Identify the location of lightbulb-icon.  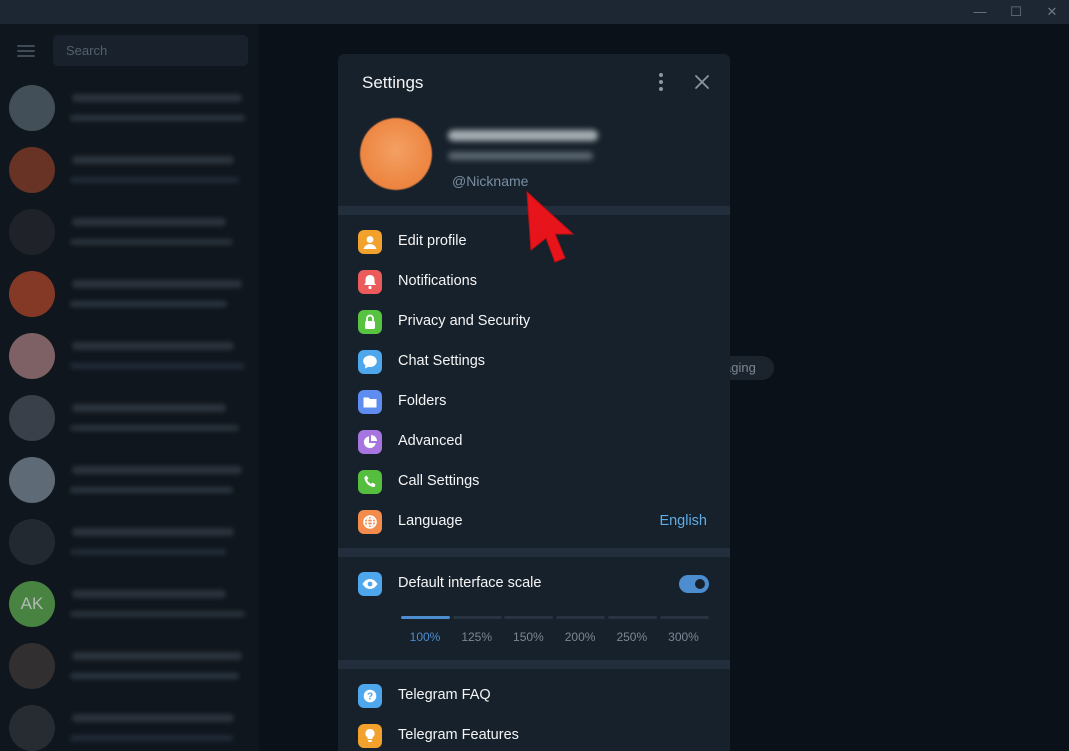
(370, 736).